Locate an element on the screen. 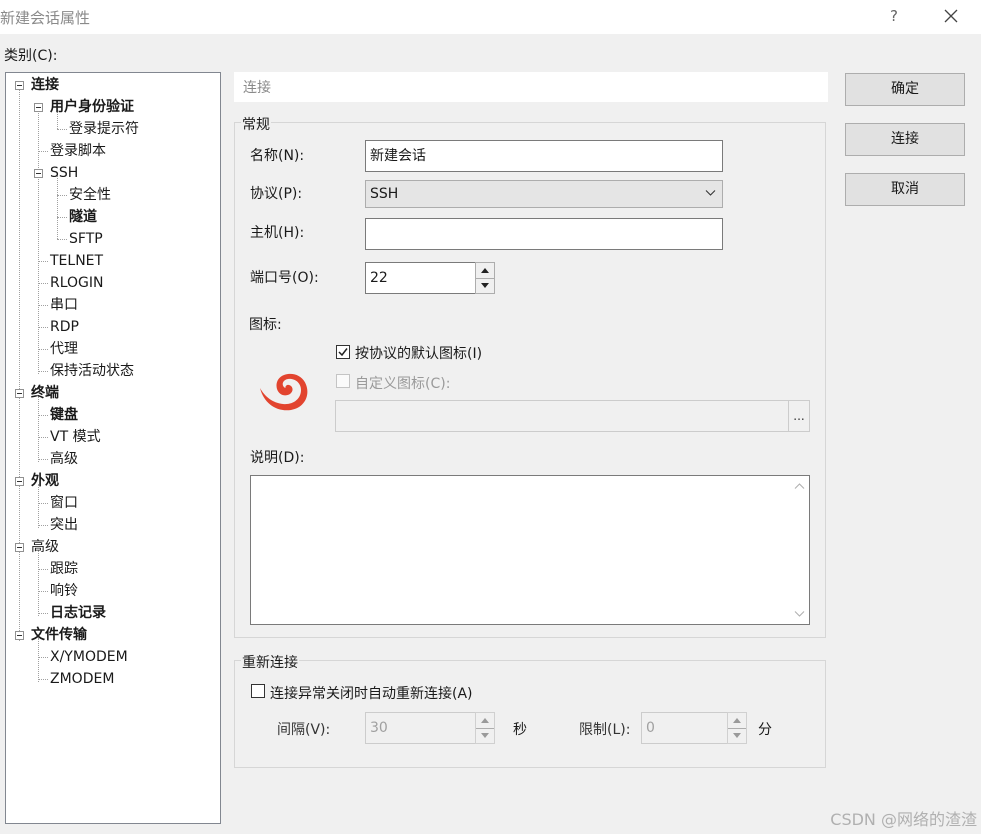 The width and height of the screenshot is (981, 834). tree-item: RDP is located at coordinates (64, 327).